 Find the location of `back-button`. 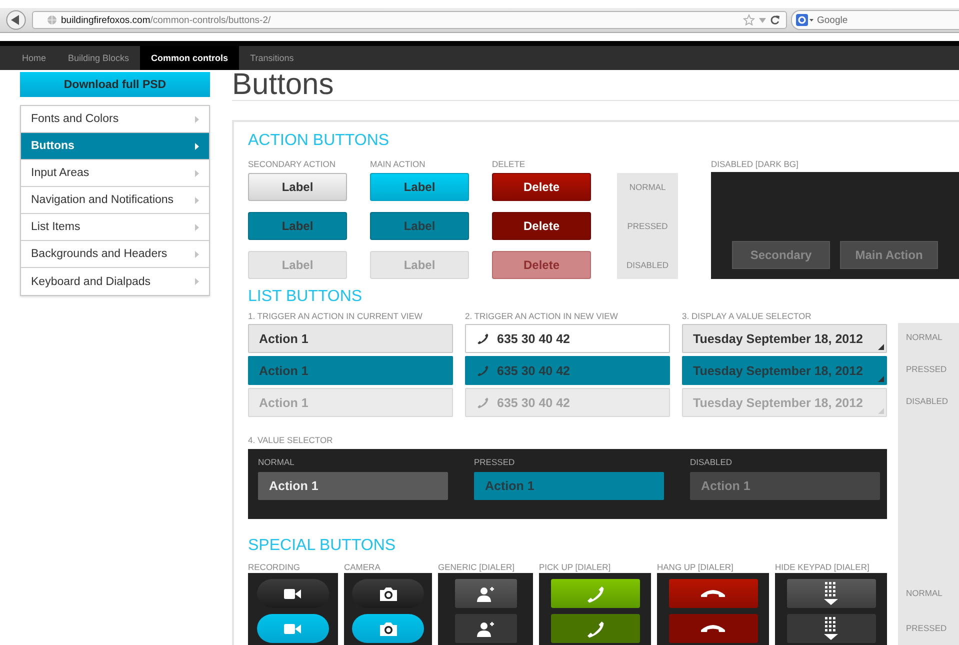

back-button is located at coordinates (17, 20).